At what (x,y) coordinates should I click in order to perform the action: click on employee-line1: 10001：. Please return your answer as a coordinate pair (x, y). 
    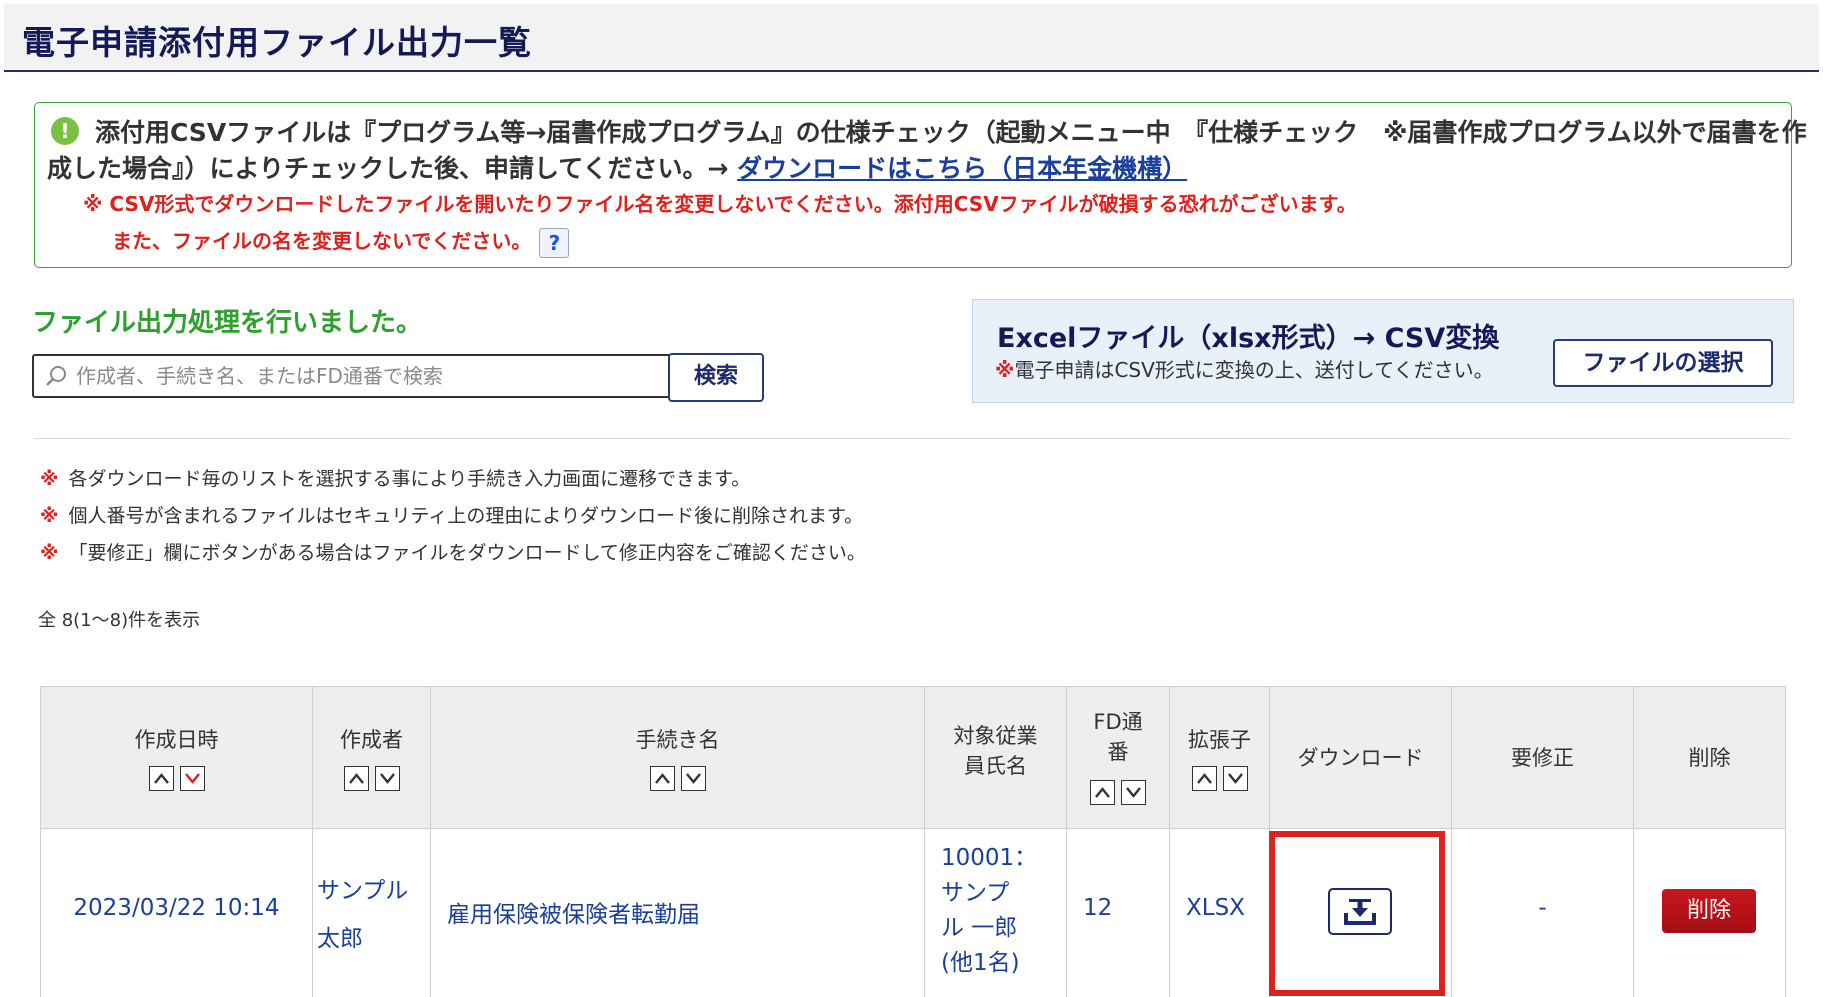
    Looking at the image, I should click on (989, 858).